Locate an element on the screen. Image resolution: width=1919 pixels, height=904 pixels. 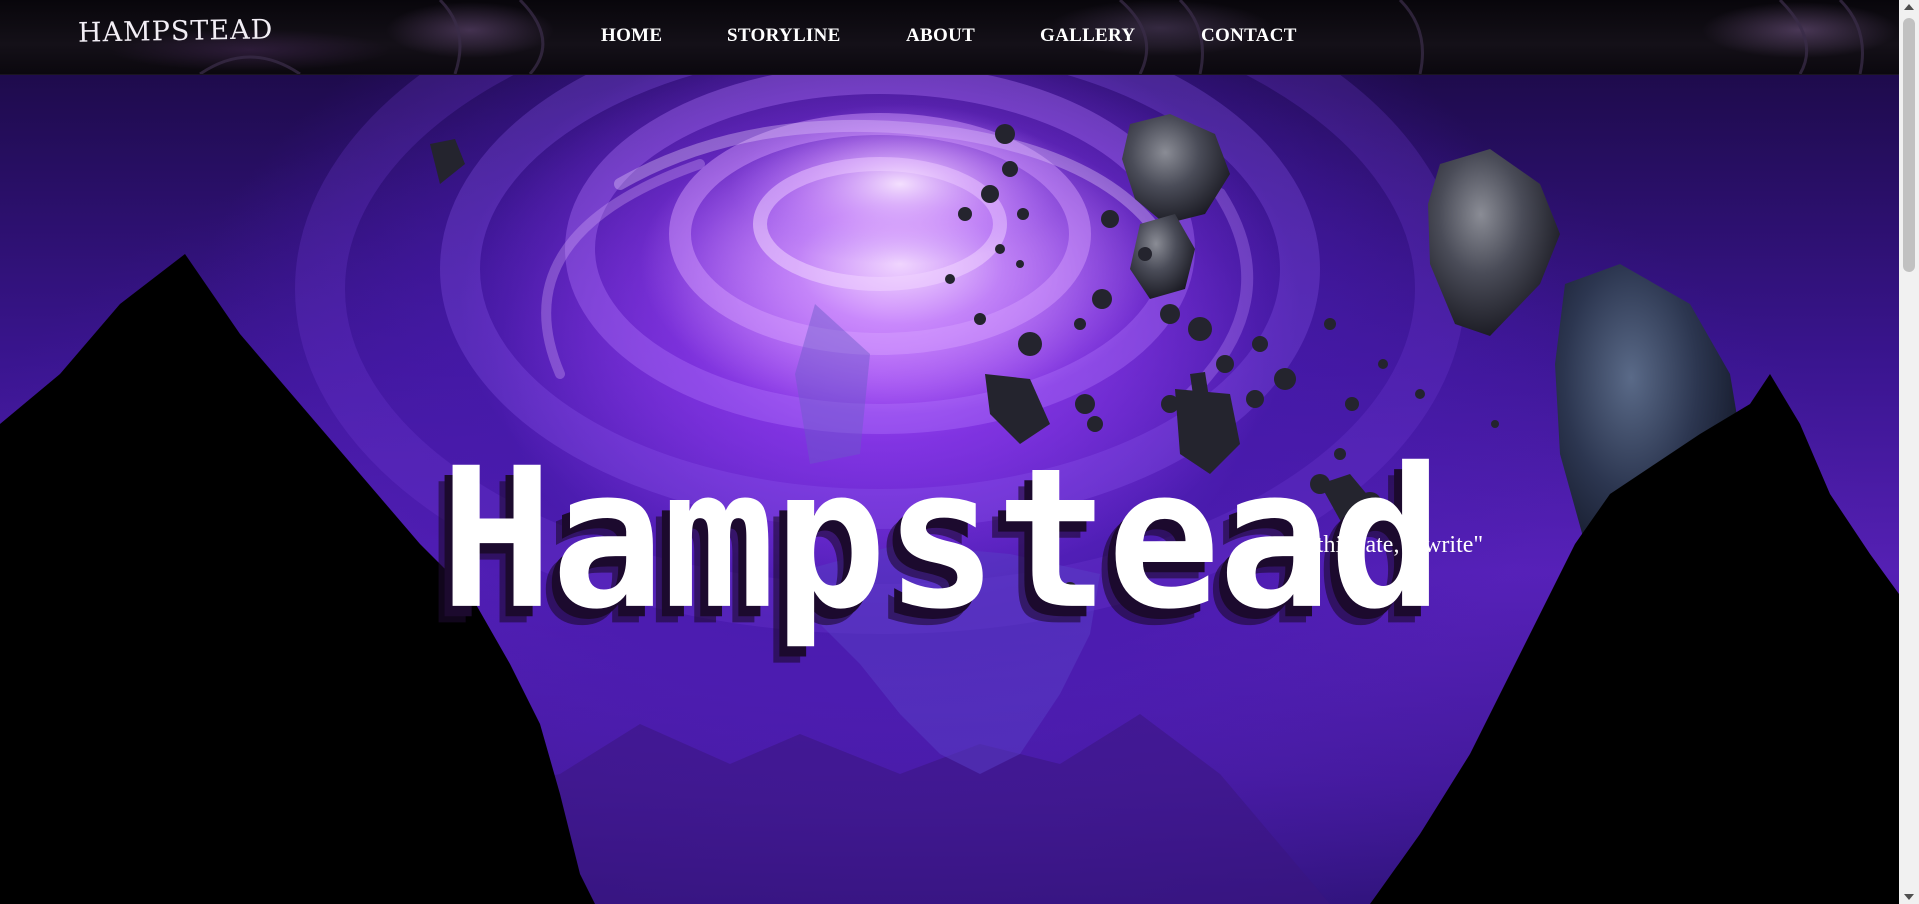
main-nav: HOME STORYLINE ABOUT GALLERY CONTACT is located at coordinates (949, 38).